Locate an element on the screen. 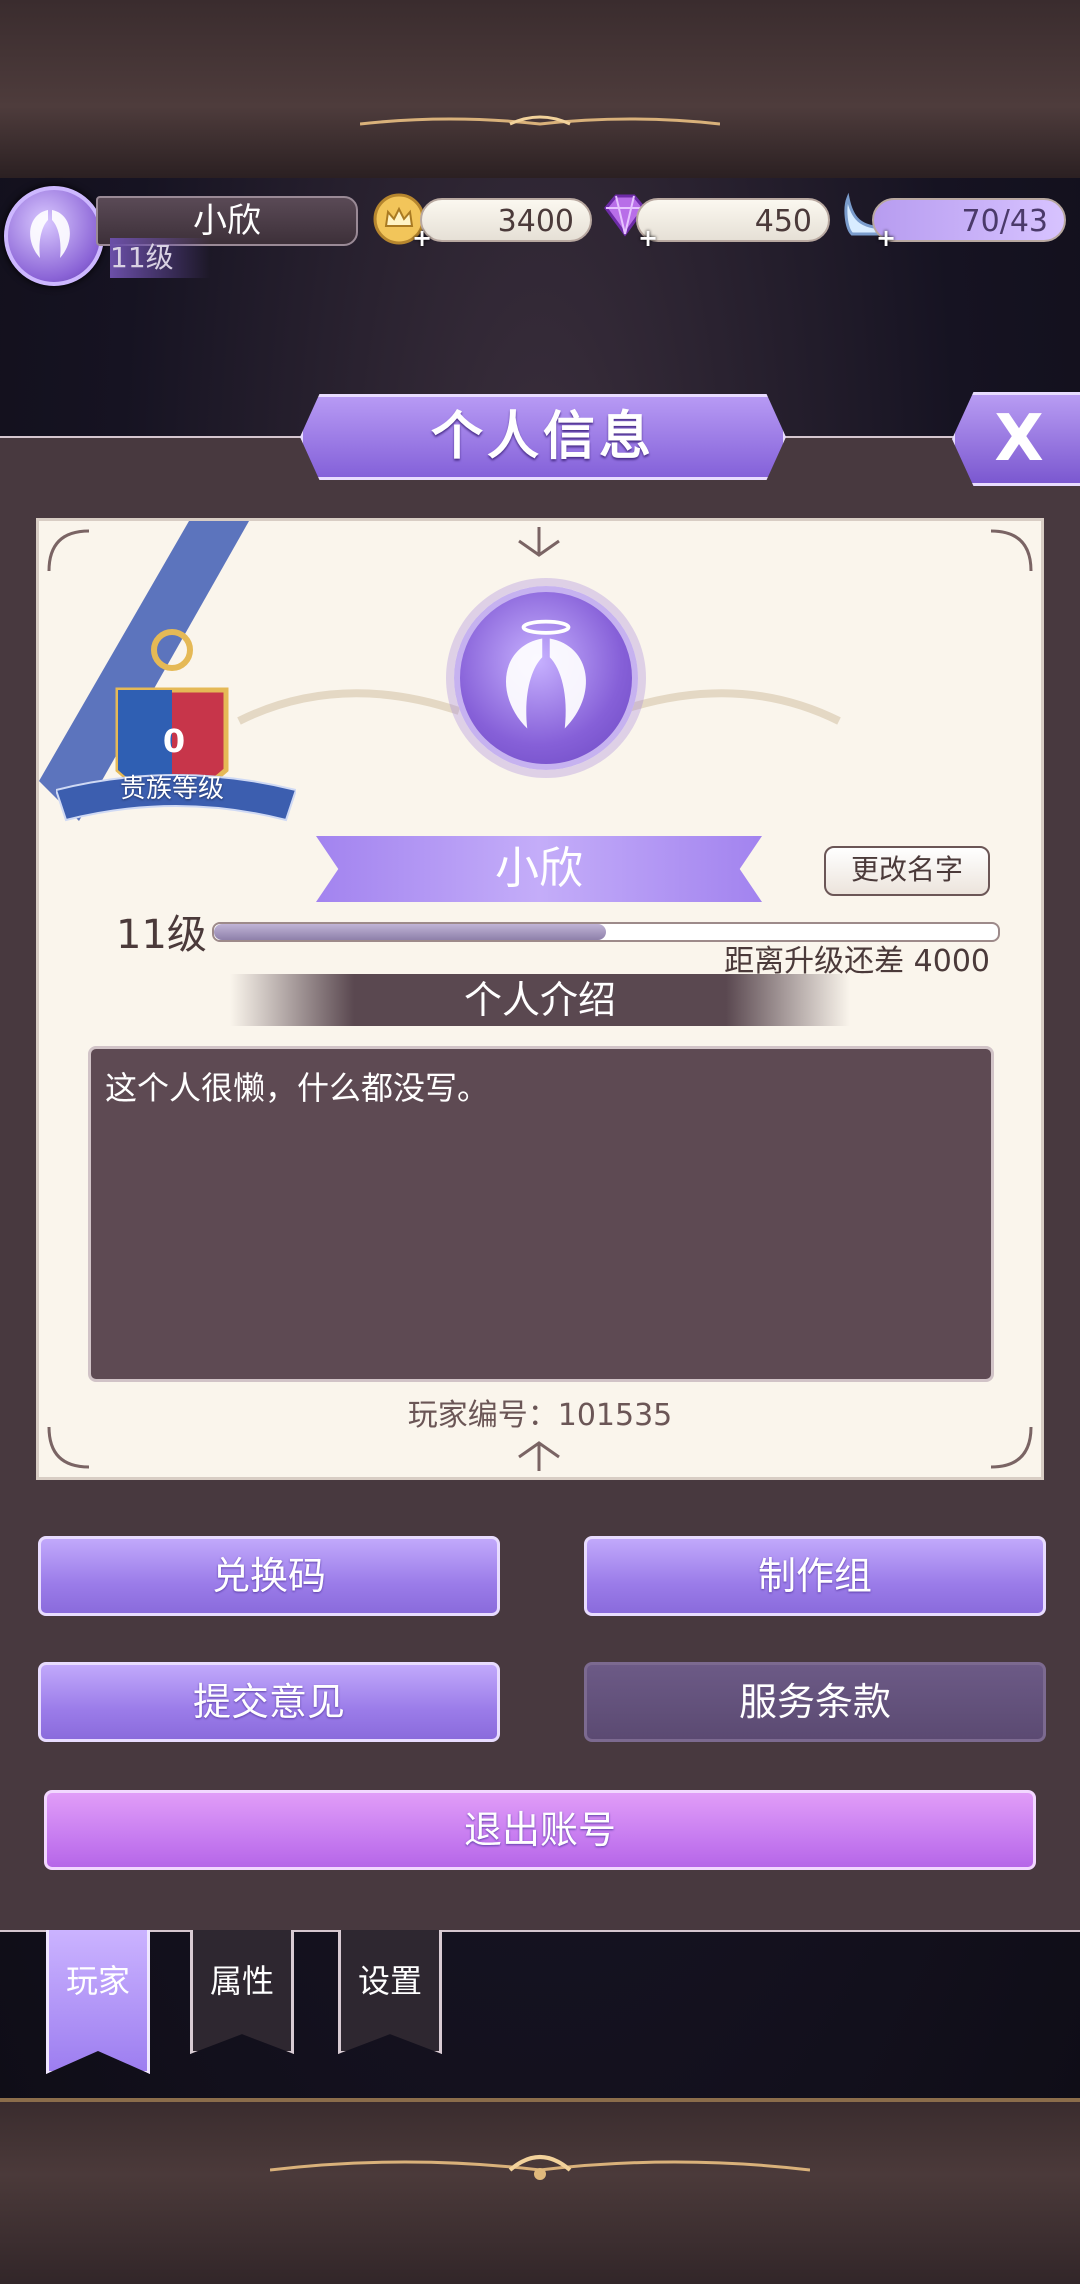 The image size is (1080, 2284). intro-textarea: 这个人很懒，什么都没写。 is located at coordinates (541, 1214).